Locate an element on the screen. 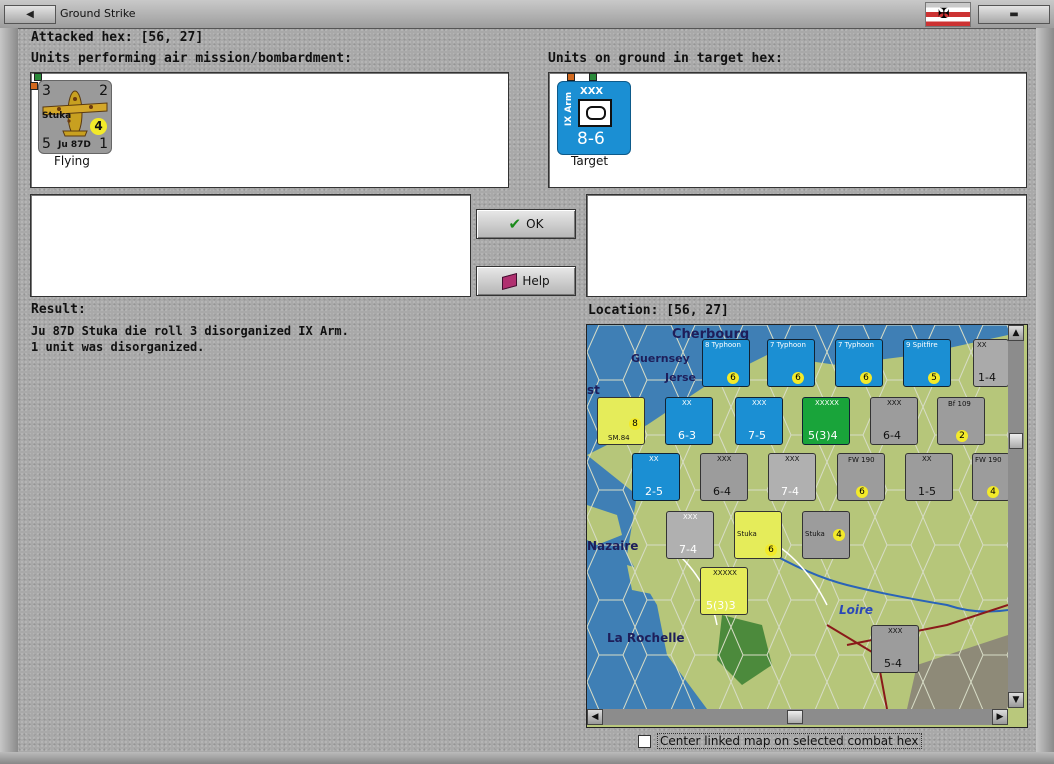 This screenshot has height=764, width=1054. defender-status-caption: Target is located at coordinates (590, 161).